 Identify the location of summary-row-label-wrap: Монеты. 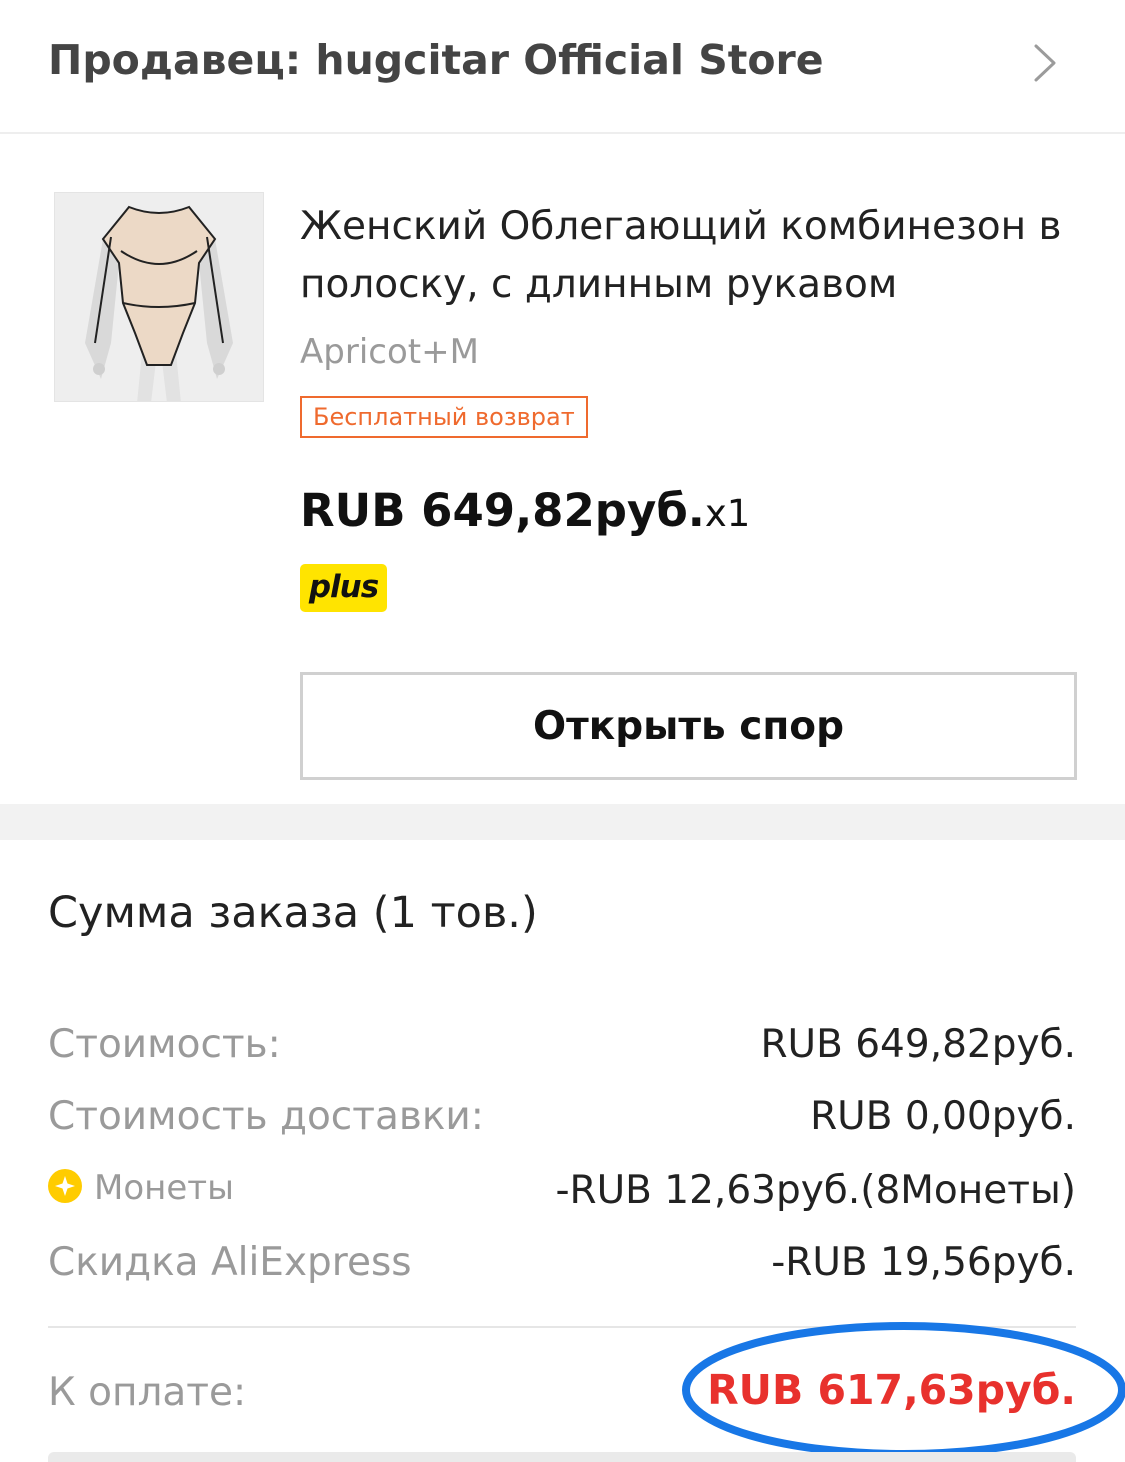
(141, 1188).